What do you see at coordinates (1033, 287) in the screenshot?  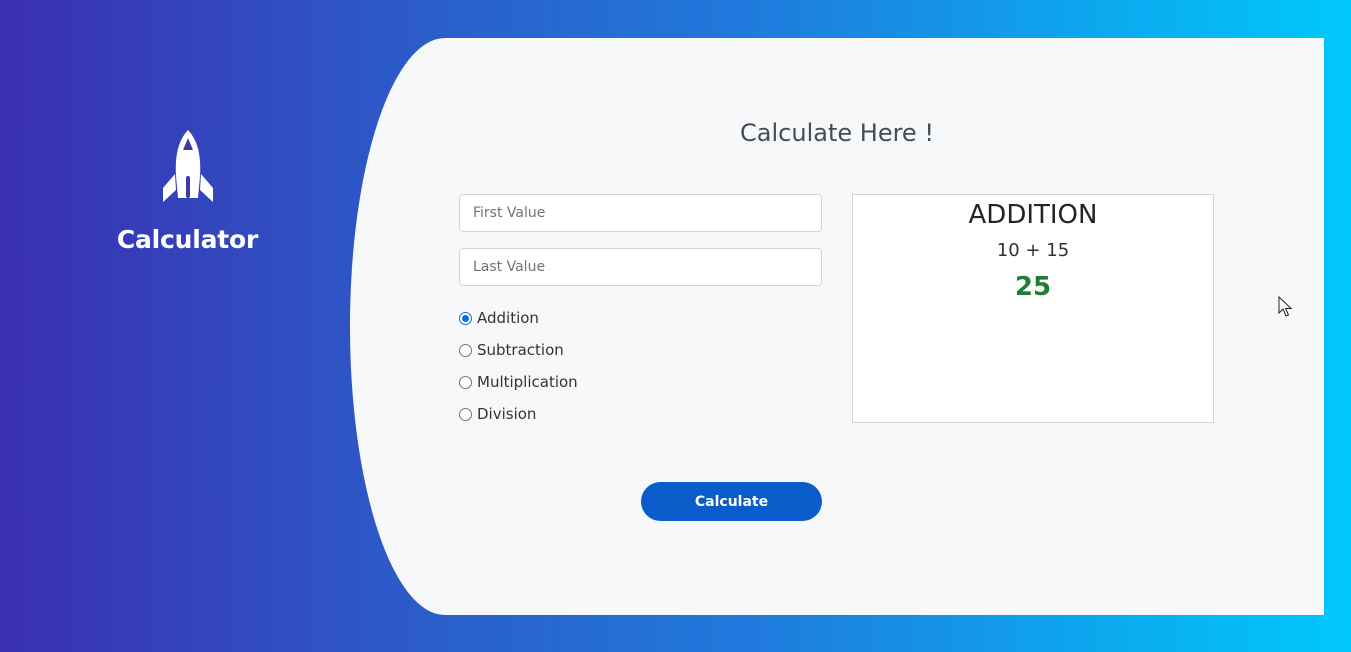 I see `result-value: 25` at bounding box center [1033, 287].